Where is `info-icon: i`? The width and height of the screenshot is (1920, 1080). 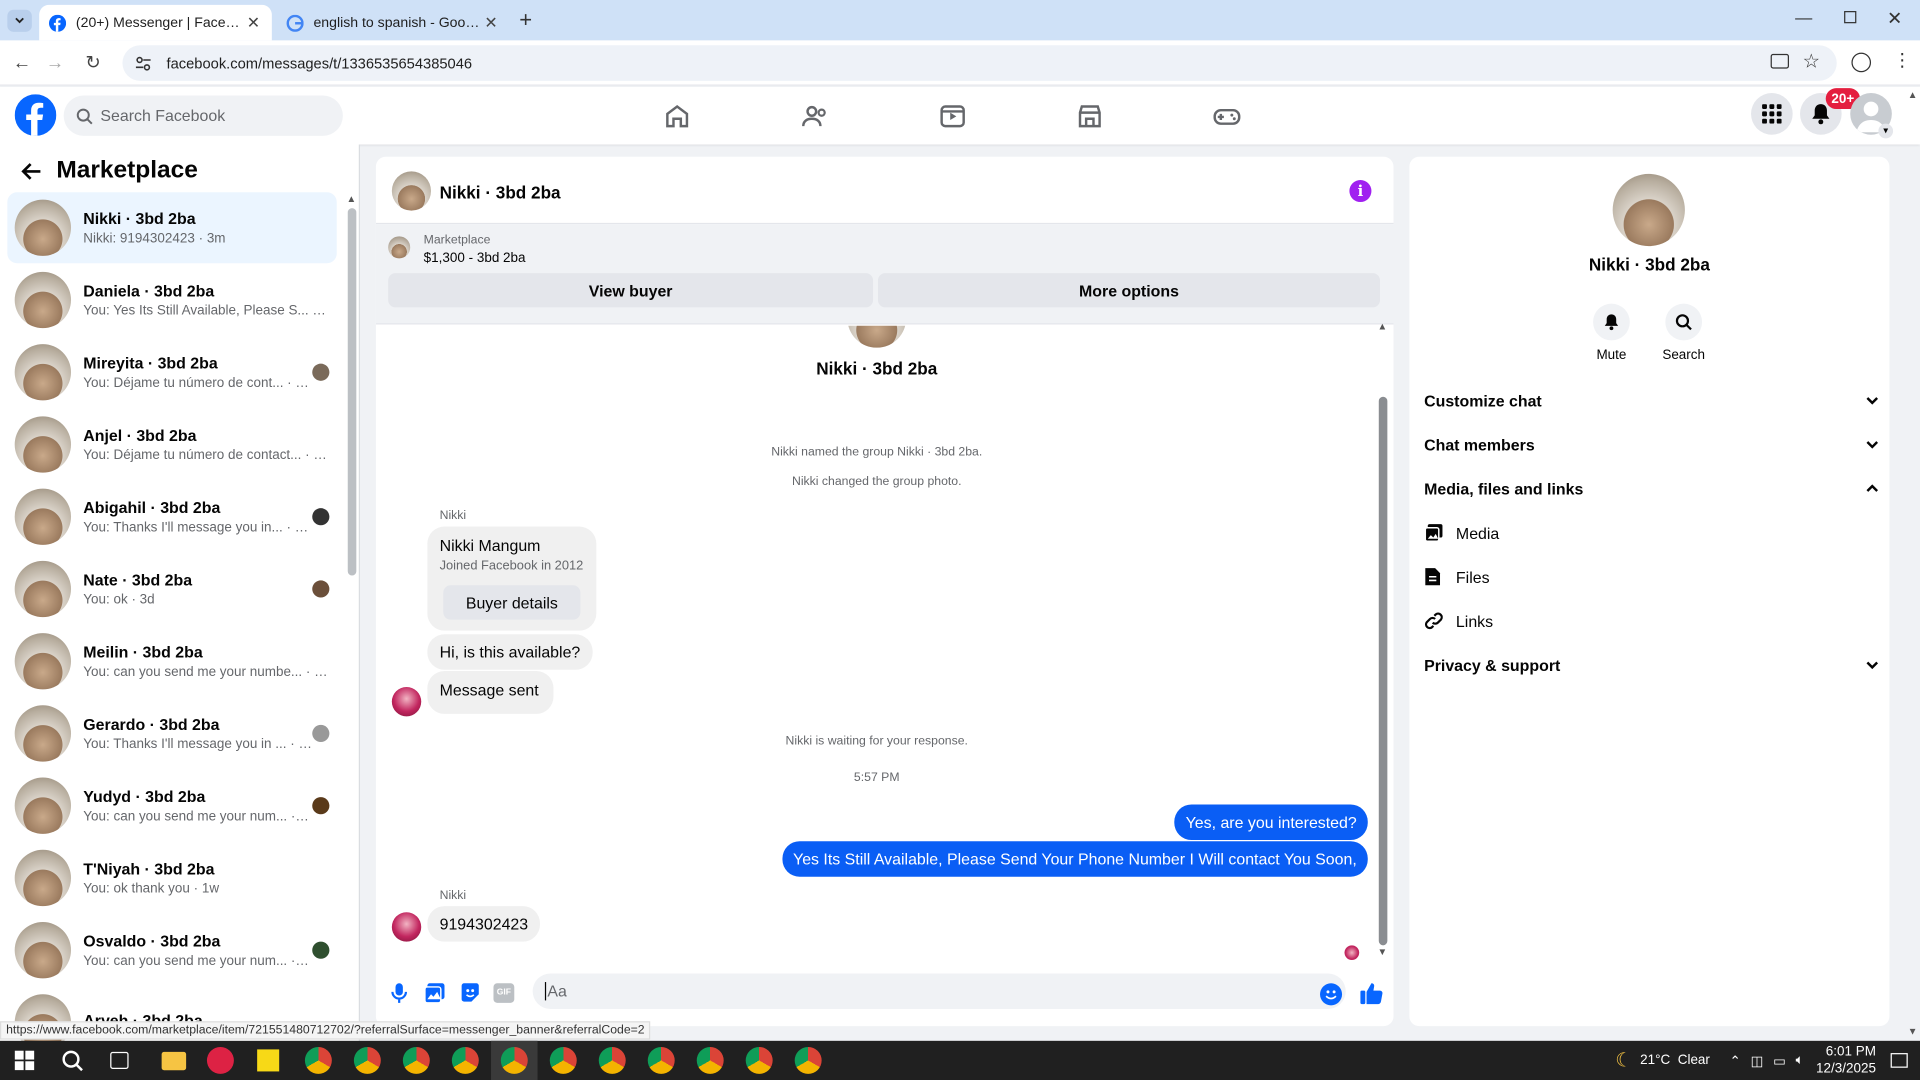 info-icon: i is located at coordinates (1360, 191).